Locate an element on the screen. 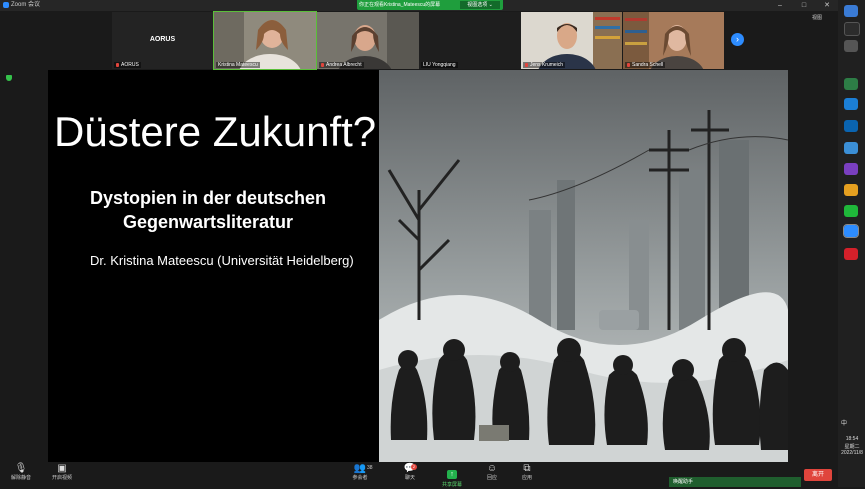  participant-name: Kristina Mateescu is located at coordinates (238, 65).